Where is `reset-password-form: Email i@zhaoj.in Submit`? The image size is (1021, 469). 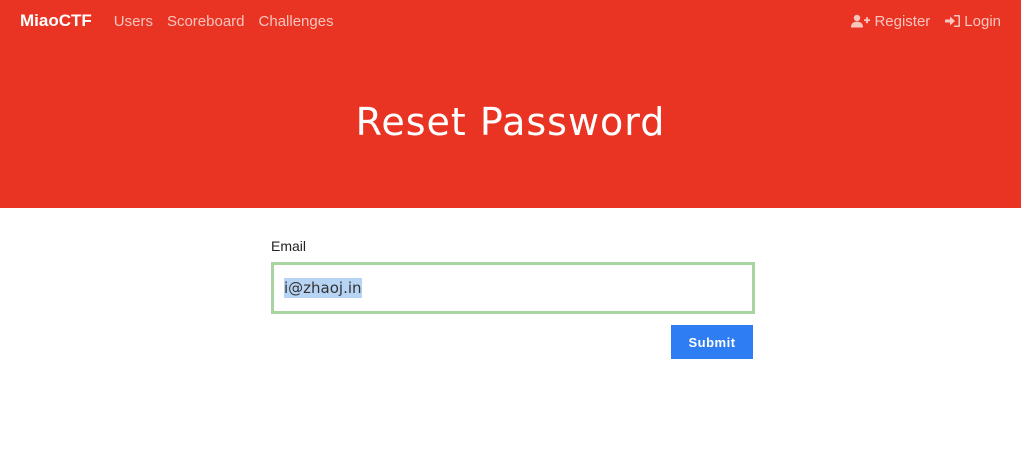 reset-password-form: Email i@zhaoj.in Submit is located at coordinates (513, 298).